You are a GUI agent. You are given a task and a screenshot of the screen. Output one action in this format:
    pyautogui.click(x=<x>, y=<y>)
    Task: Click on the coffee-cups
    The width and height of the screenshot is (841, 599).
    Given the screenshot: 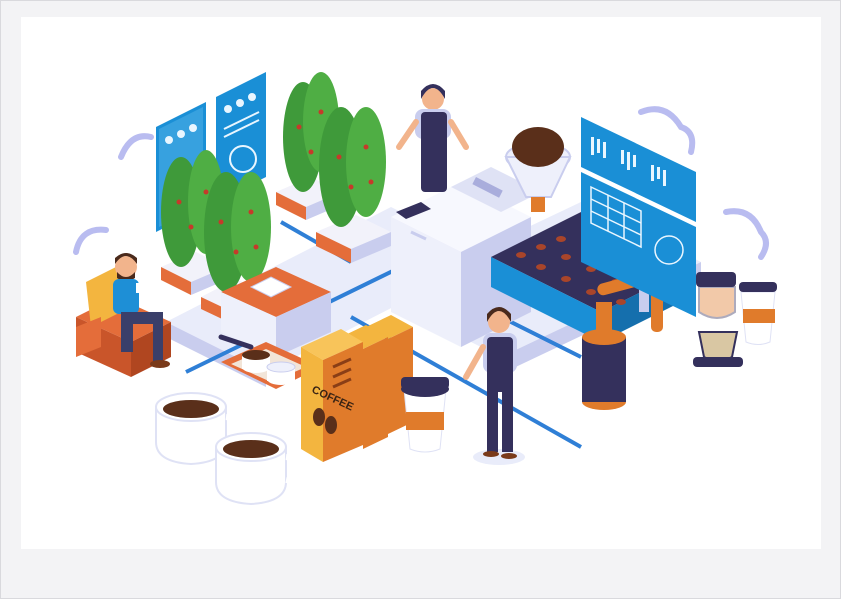 What is the action you would take?
    pyautogui.click(x=228, y=449)
    